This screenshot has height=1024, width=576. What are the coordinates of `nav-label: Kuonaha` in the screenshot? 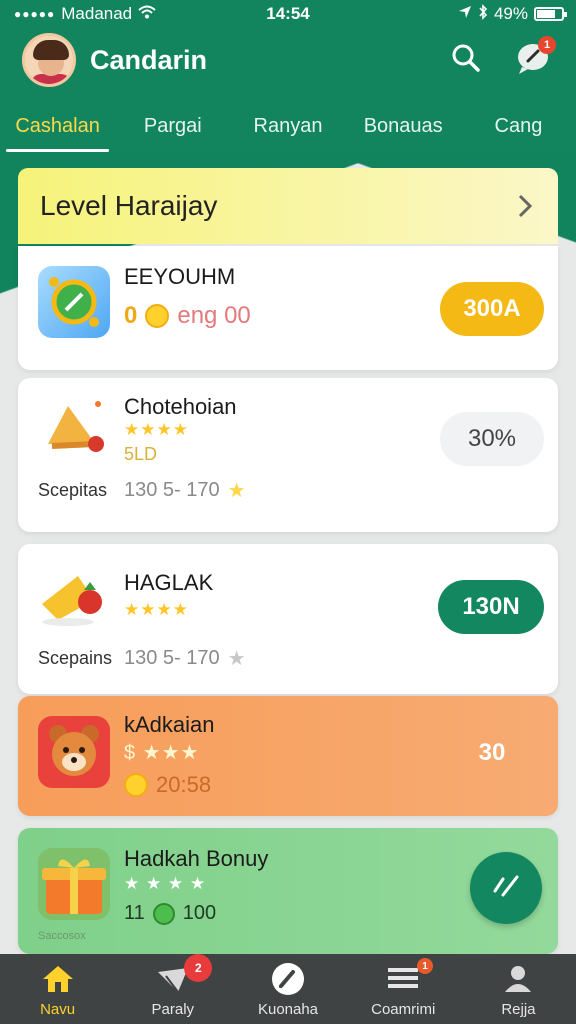 It's located at (288, 1009).